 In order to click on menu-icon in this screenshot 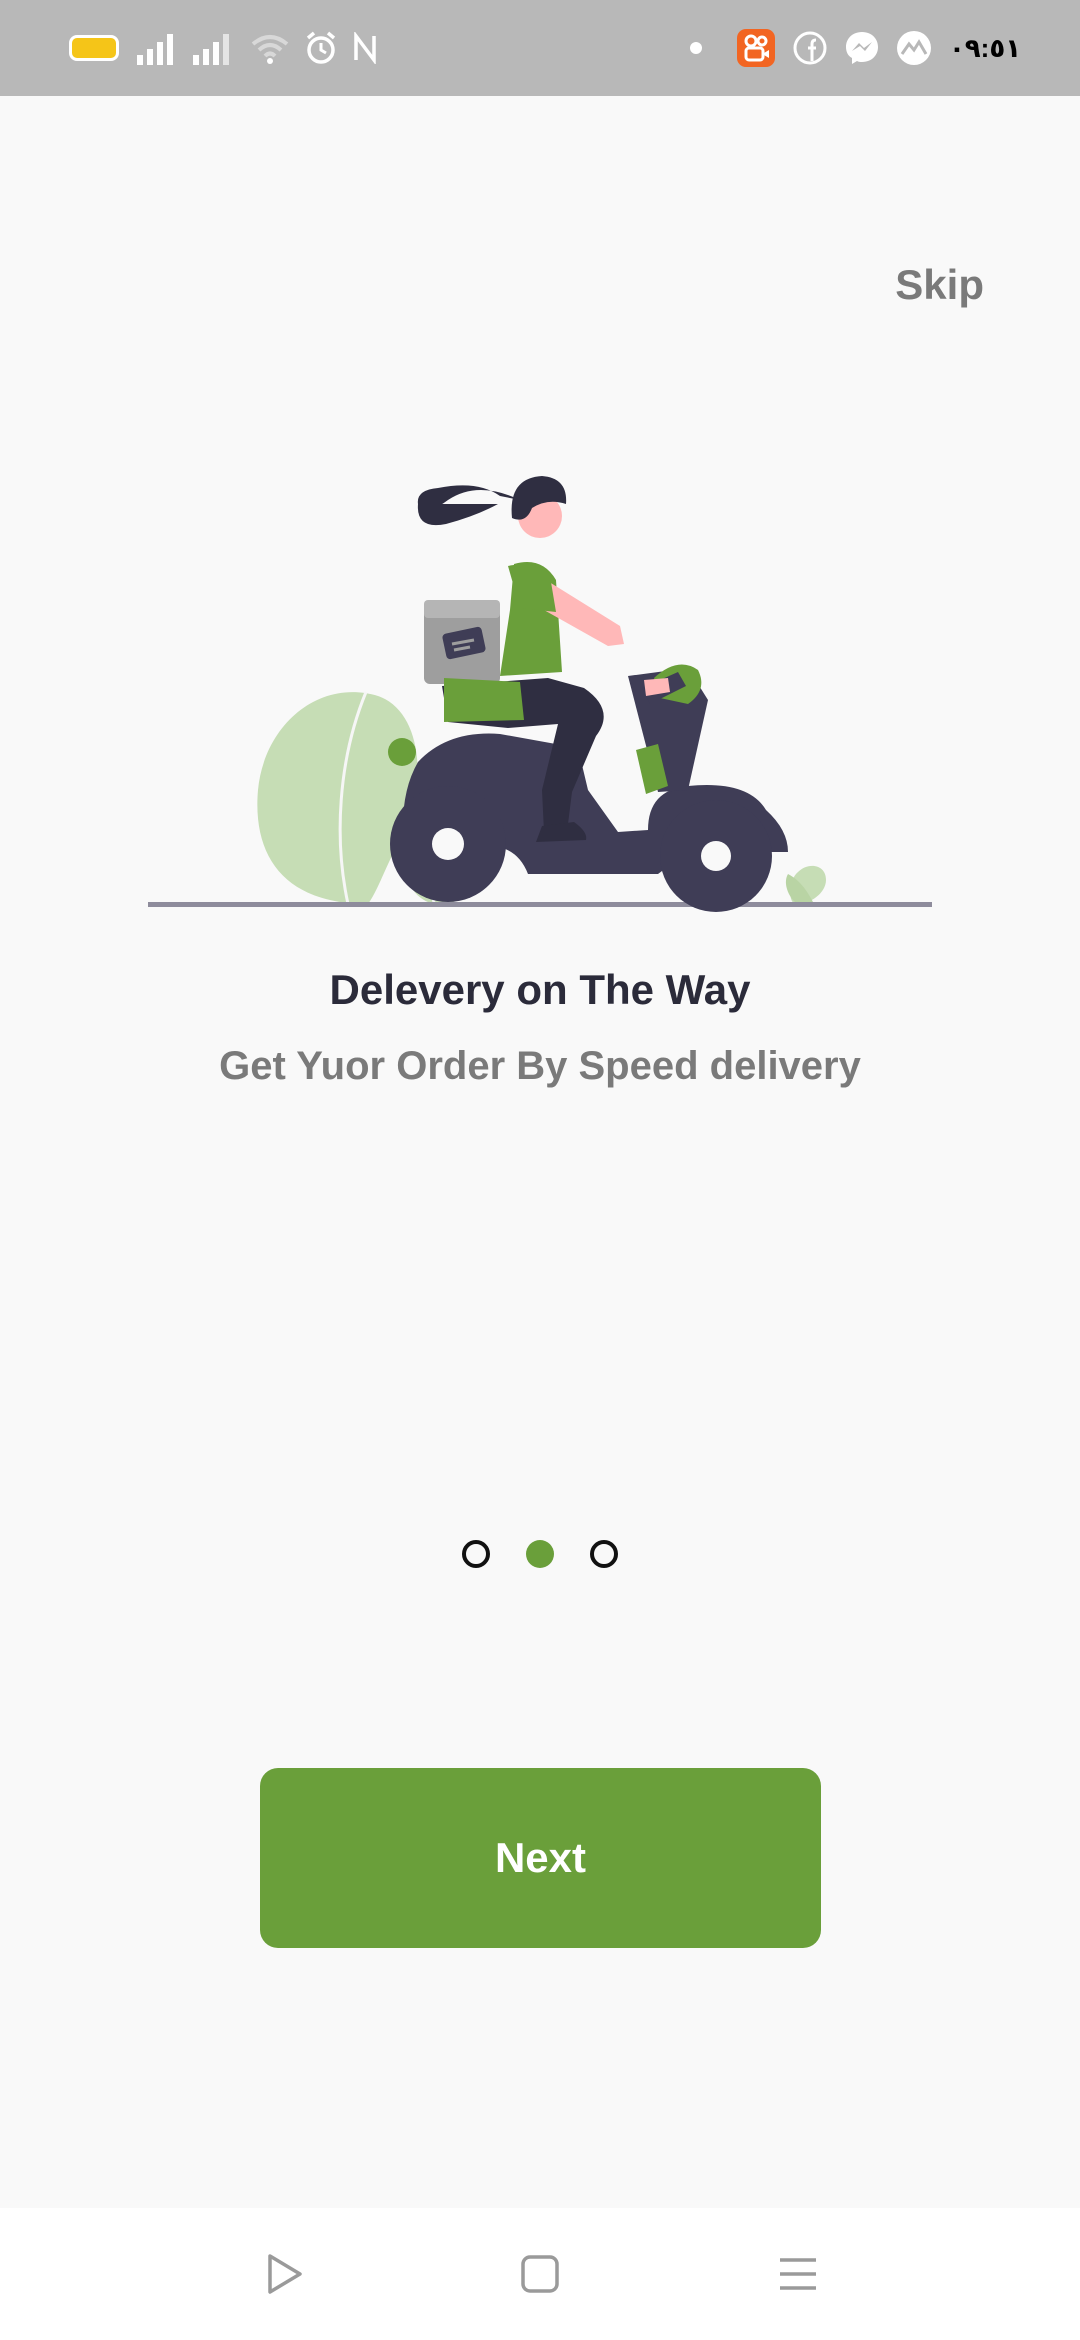, I will do `click(798, 2274)`.